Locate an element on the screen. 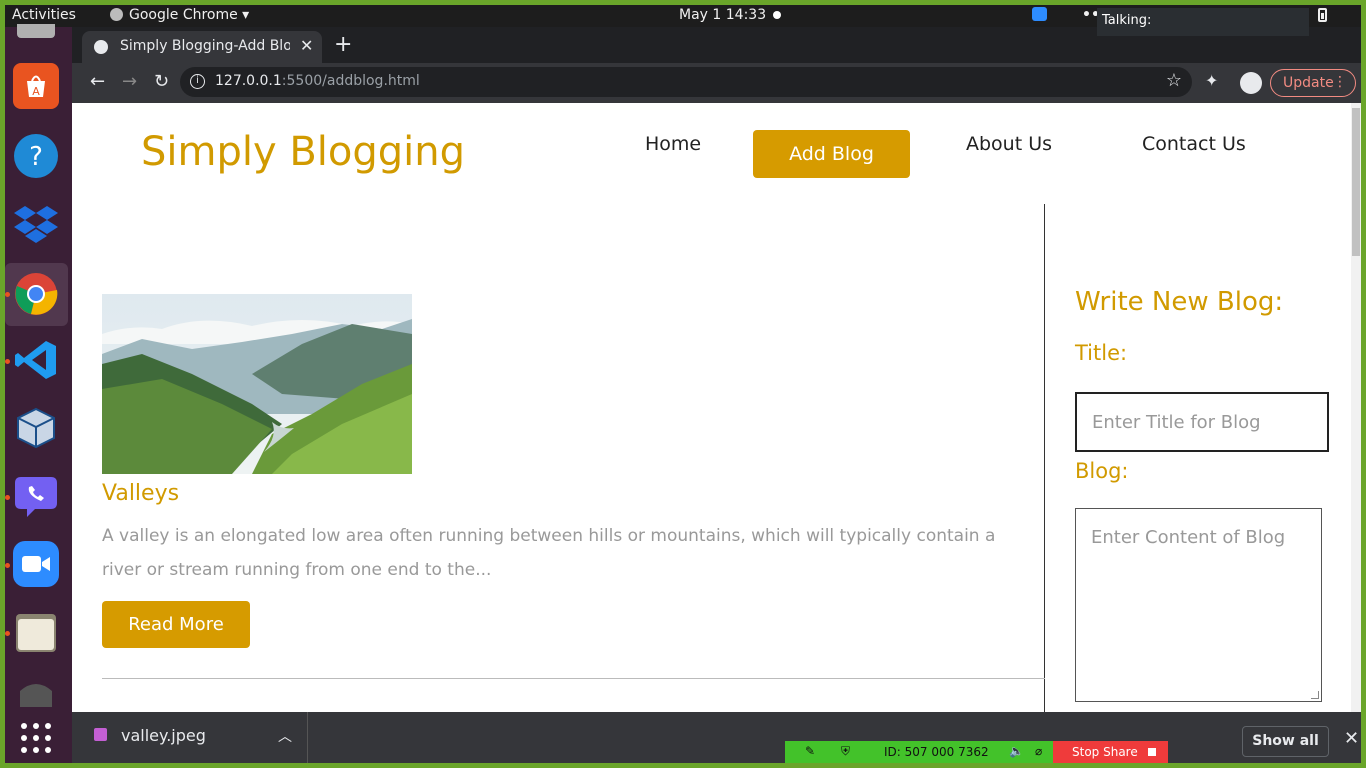  update-button: Update ⋮ is located at coordinates (1313, 83).